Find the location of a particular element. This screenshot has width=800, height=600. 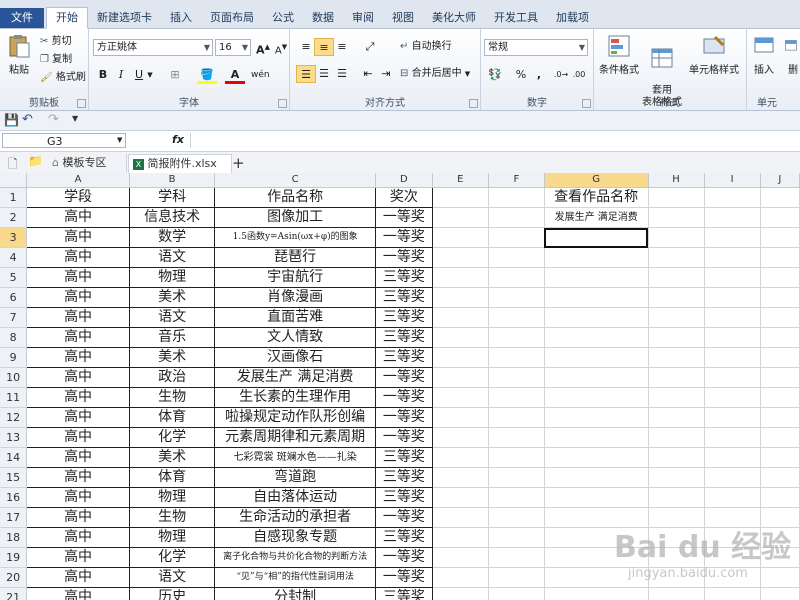

tab-formulas: 公式 is located at coordinates (283, 18).